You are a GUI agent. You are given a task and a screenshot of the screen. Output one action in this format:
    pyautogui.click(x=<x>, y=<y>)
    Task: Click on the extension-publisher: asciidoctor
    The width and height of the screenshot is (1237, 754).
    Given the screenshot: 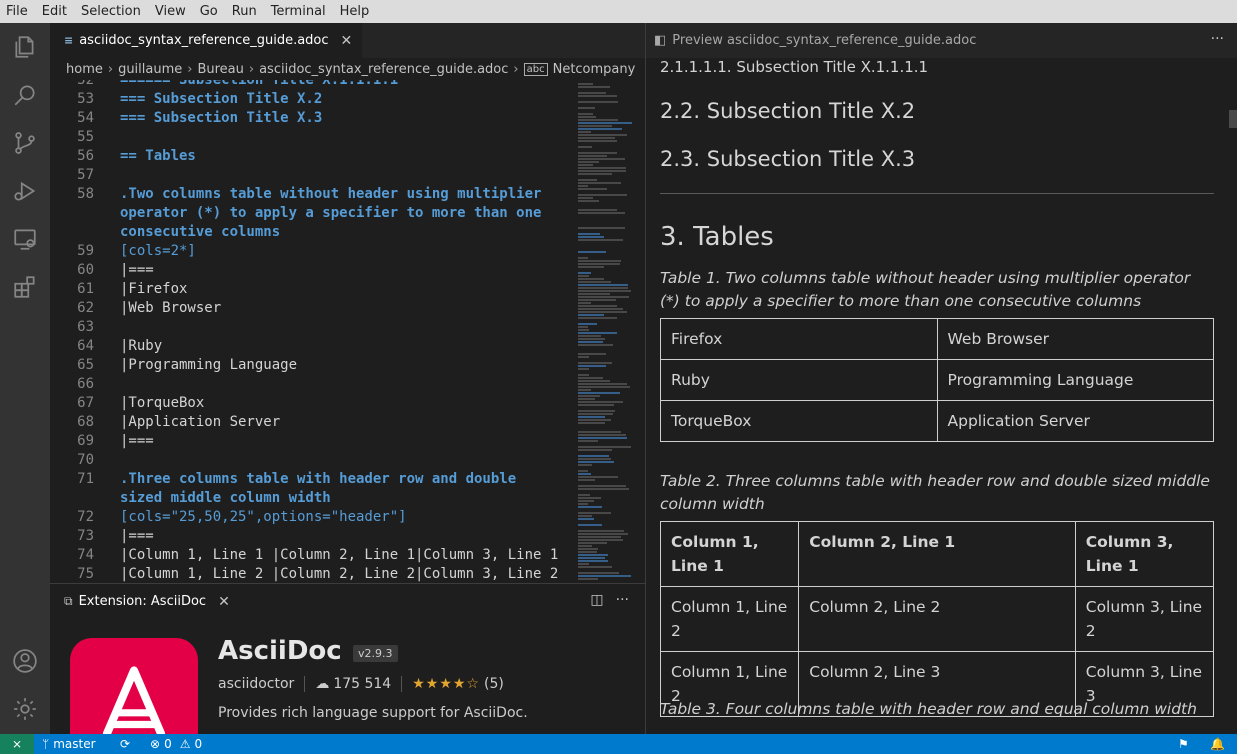 What is the action you would take?
    pyautogui.click(x=256, y=684)
    